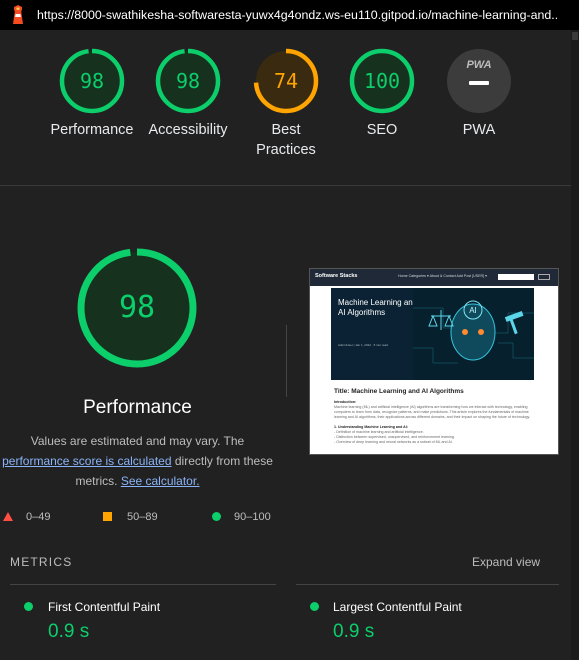 Image resolution: width=579 pixels, height=660 pixels. What do you see at coordinates (18, 14) in the screenshot?
I see `lighthouse-icon` at bounding box center [18, 14].